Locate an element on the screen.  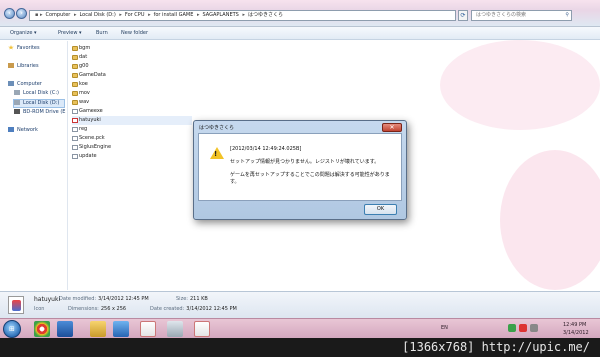
nav-local-disk-c: Local Disk (C:) is located at coordinates (36, 93).